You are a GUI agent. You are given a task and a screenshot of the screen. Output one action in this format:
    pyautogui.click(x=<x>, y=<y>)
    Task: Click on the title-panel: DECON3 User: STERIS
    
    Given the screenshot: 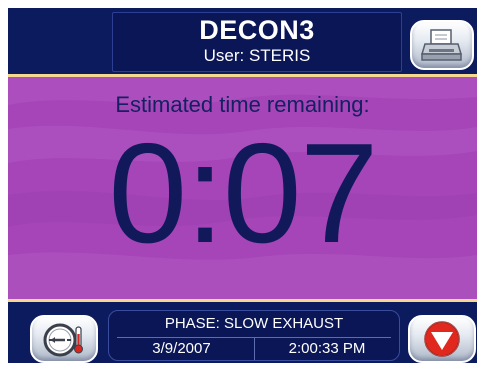 What is the action you would take?
    pyautogui.click(x=257, y=42)
    